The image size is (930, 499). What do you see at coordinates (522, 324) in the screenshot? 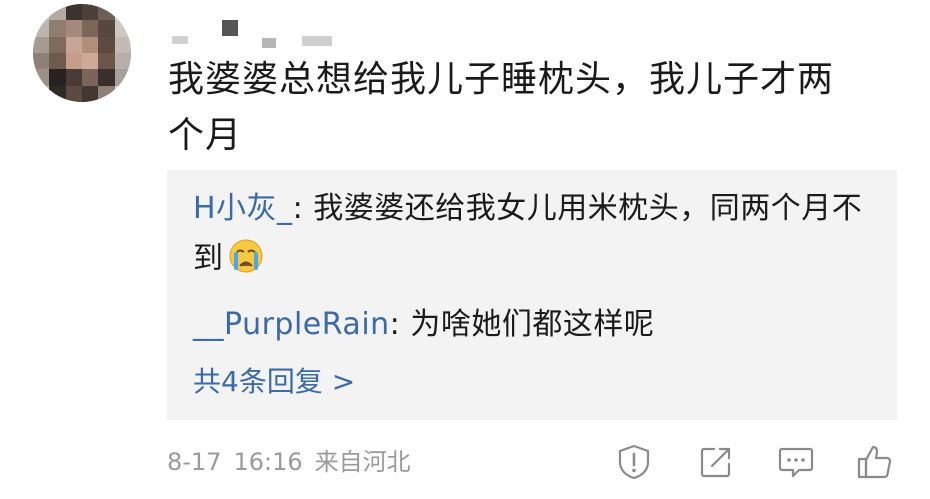
I see `reply-text: : 为啥她们都这样呢` at bounding box center [522, 324].